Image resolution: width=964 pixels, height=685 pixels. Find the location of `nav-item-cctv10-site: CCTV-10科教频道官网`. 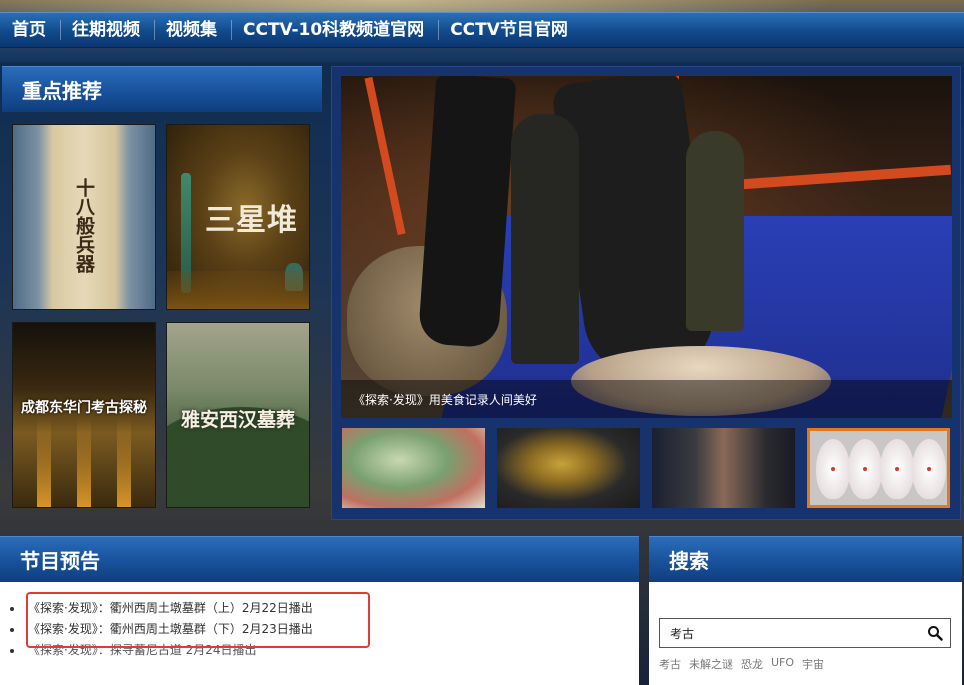

nav-item-cctv10-site: CCTV-10科教频道官网 is located at coordinates (341, 30).